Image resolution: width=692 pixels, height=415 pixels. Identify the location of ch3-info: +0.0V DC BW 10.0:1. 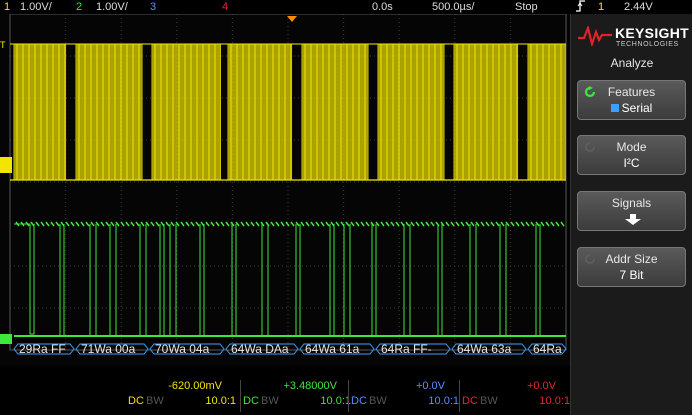
(405, 396).